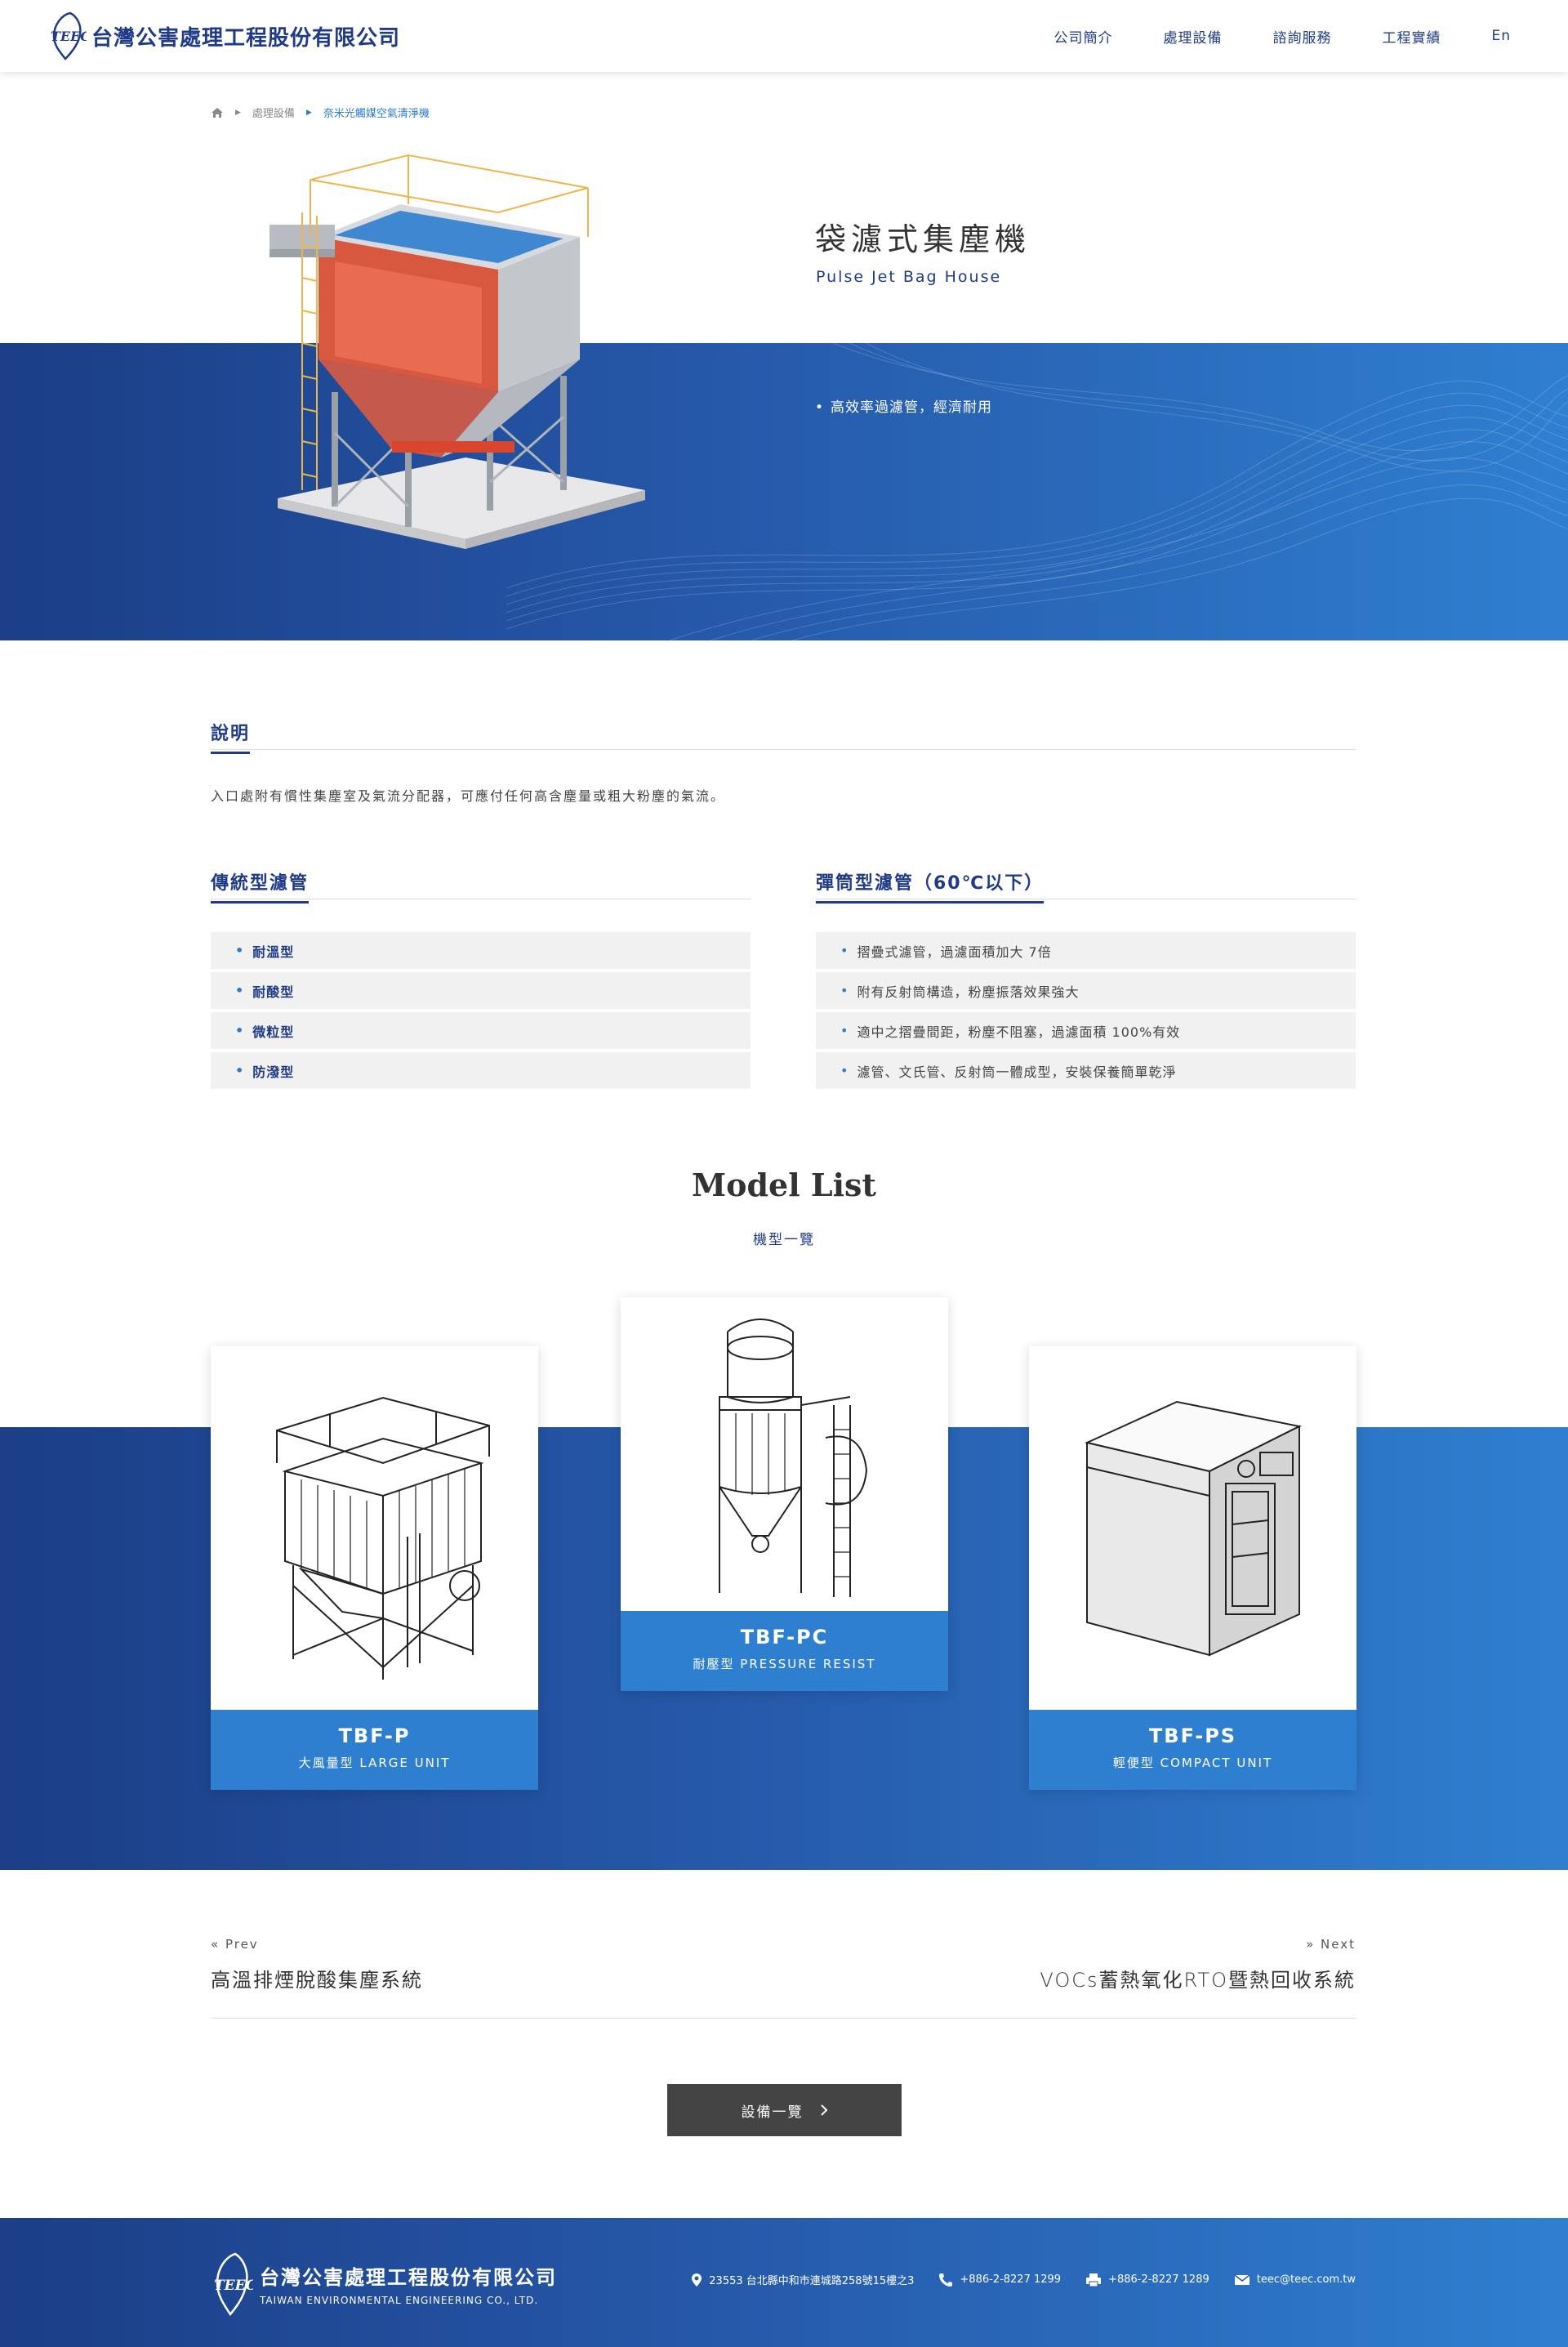 This screenshot has width=1568, height=2347. I want to click on breadcrumb: ▶ 處理設備 ▶ 奈米光觸媒空氣清淨機, so click(320, 113).